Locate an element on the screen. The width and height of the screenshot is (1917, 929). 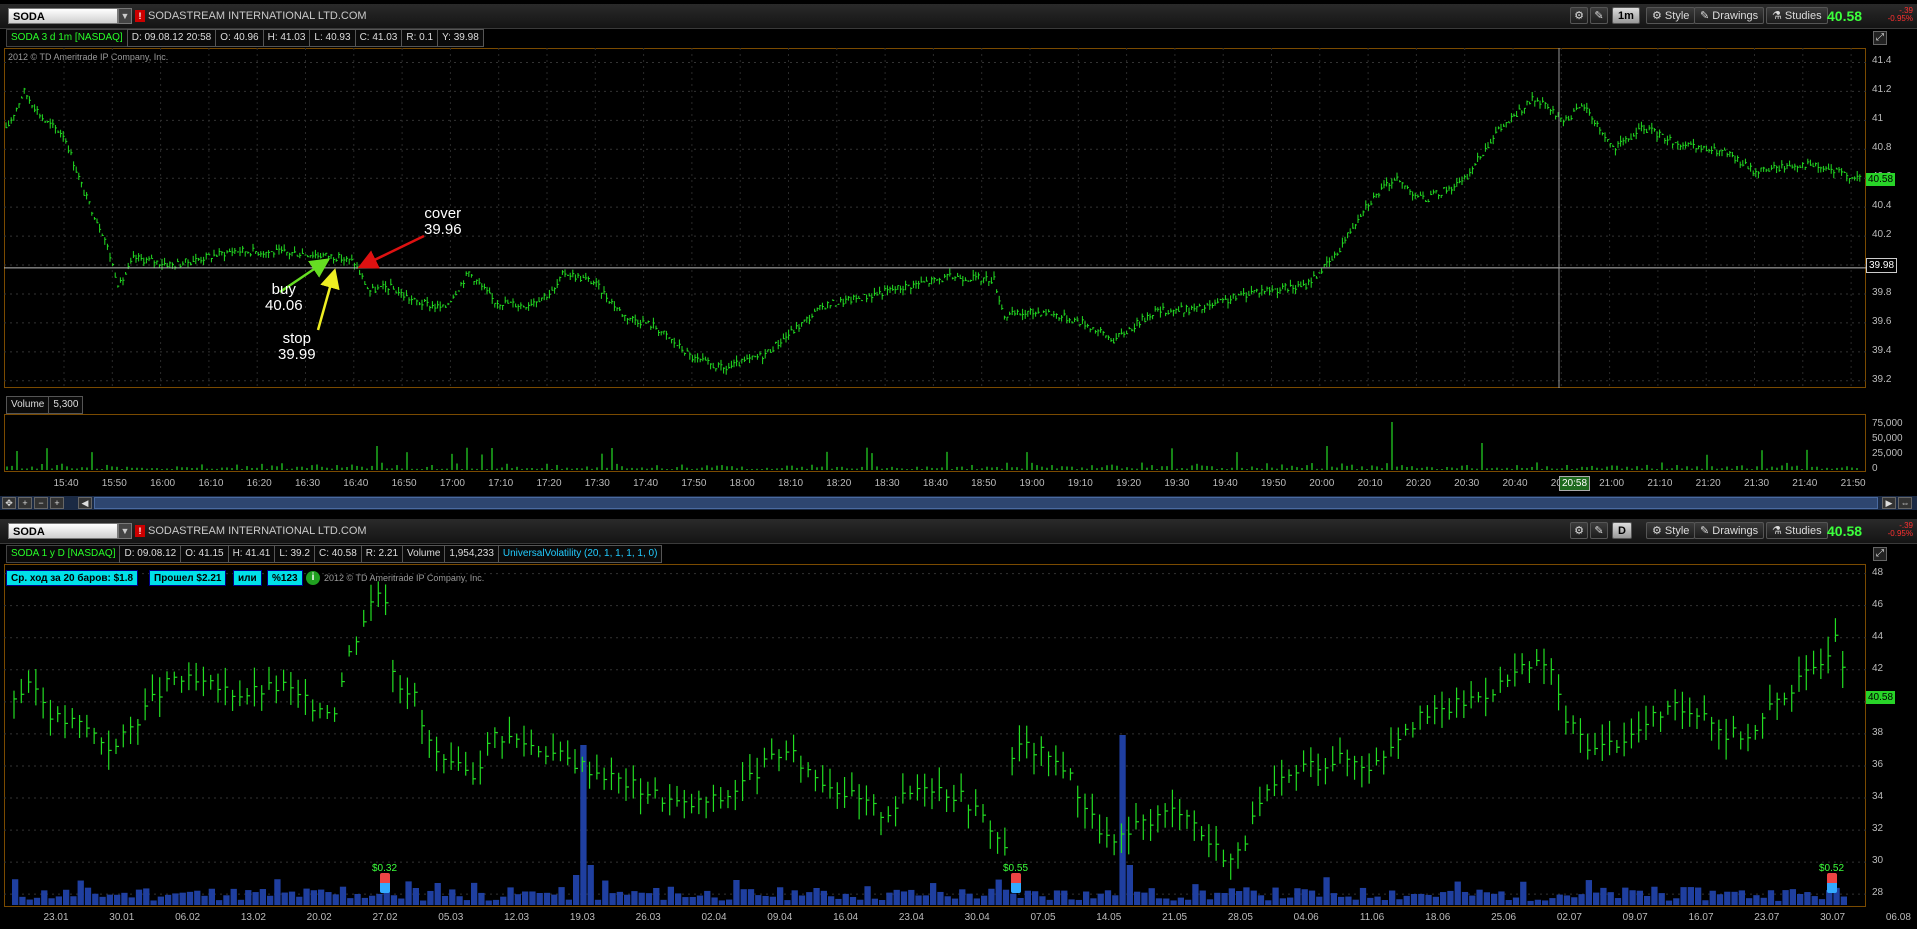
expand-icon: ⇔ is located at coordinates (1905, 503).